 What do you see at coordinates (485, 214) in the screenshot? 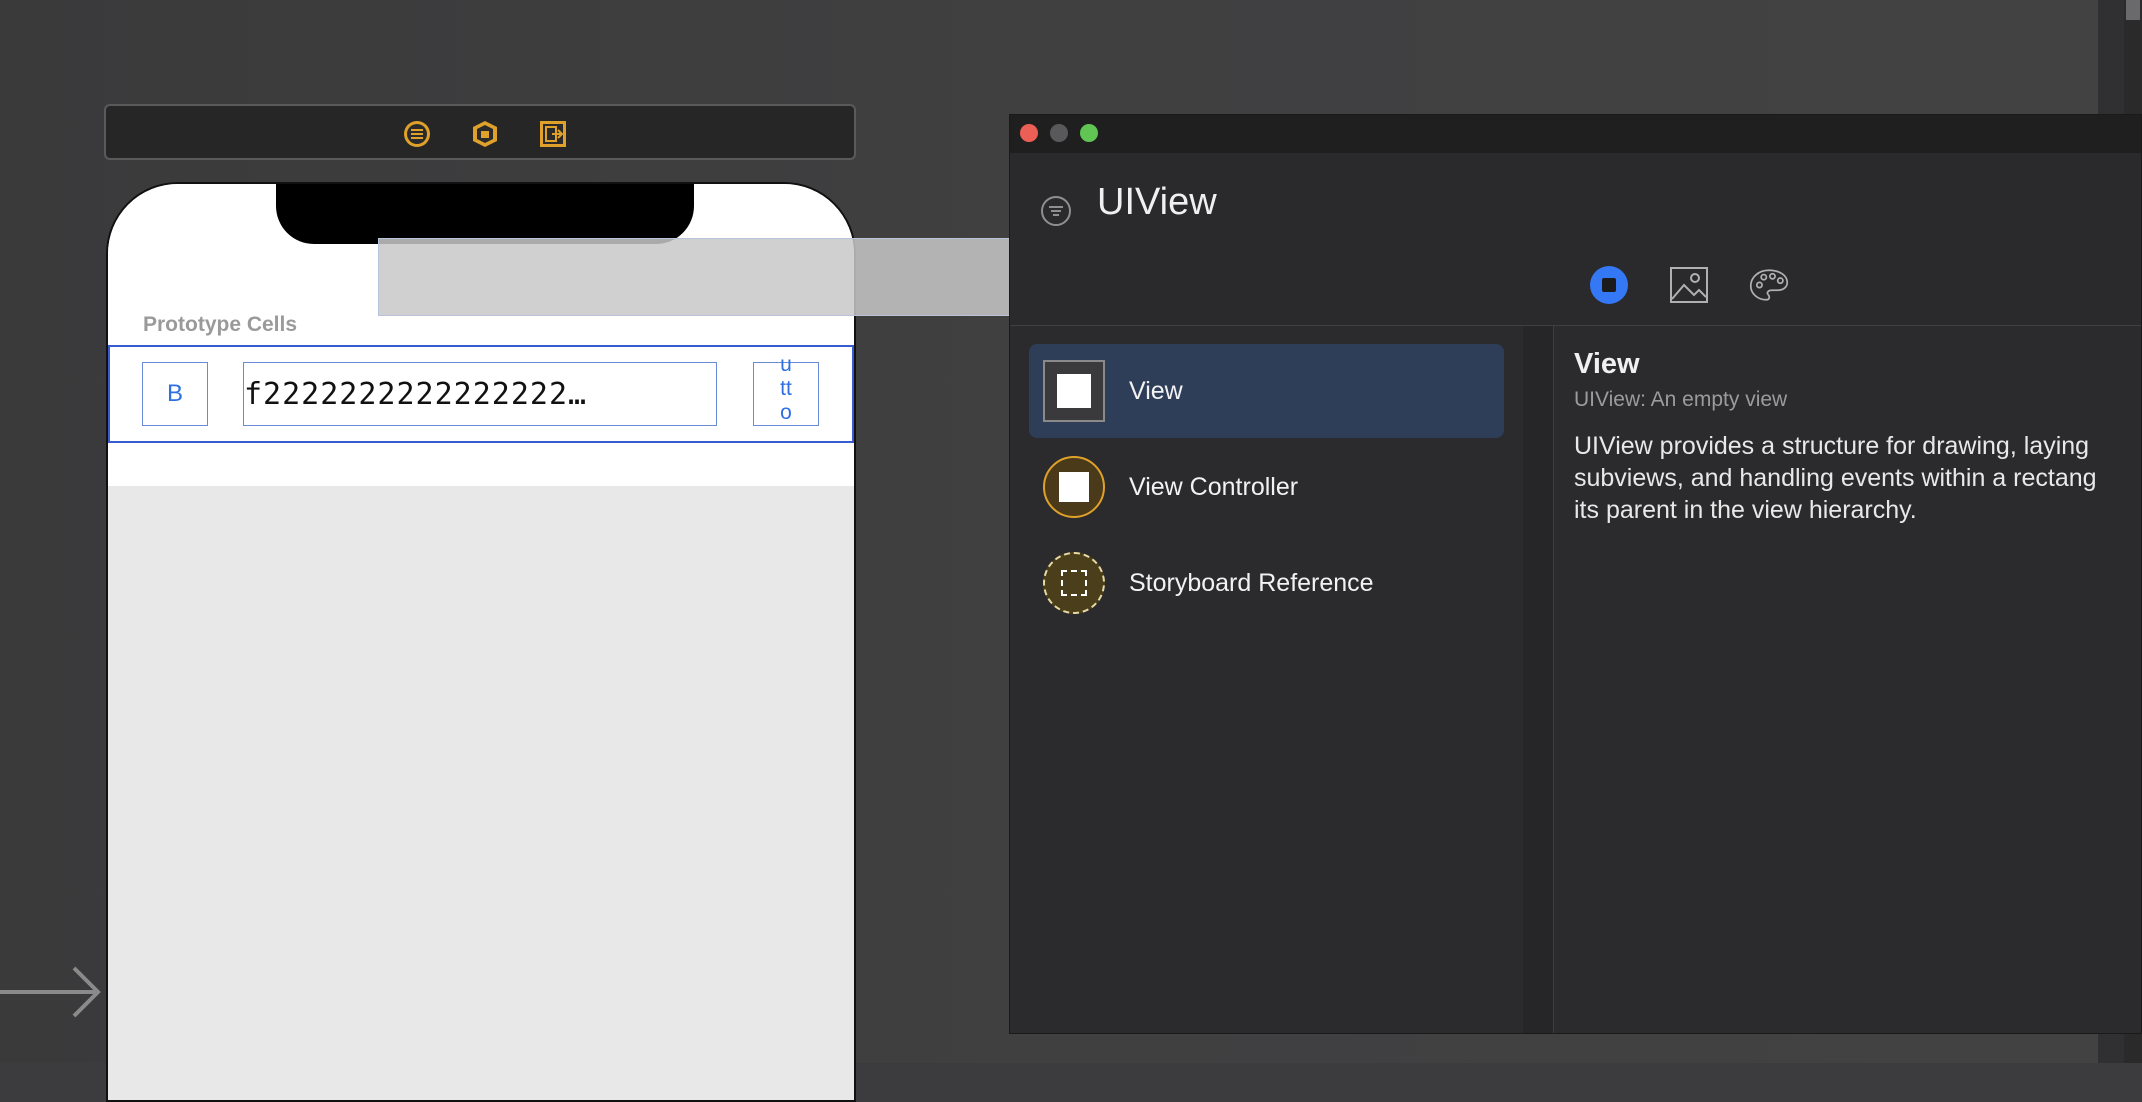
I see `notch` at bounding box center [485, 214].